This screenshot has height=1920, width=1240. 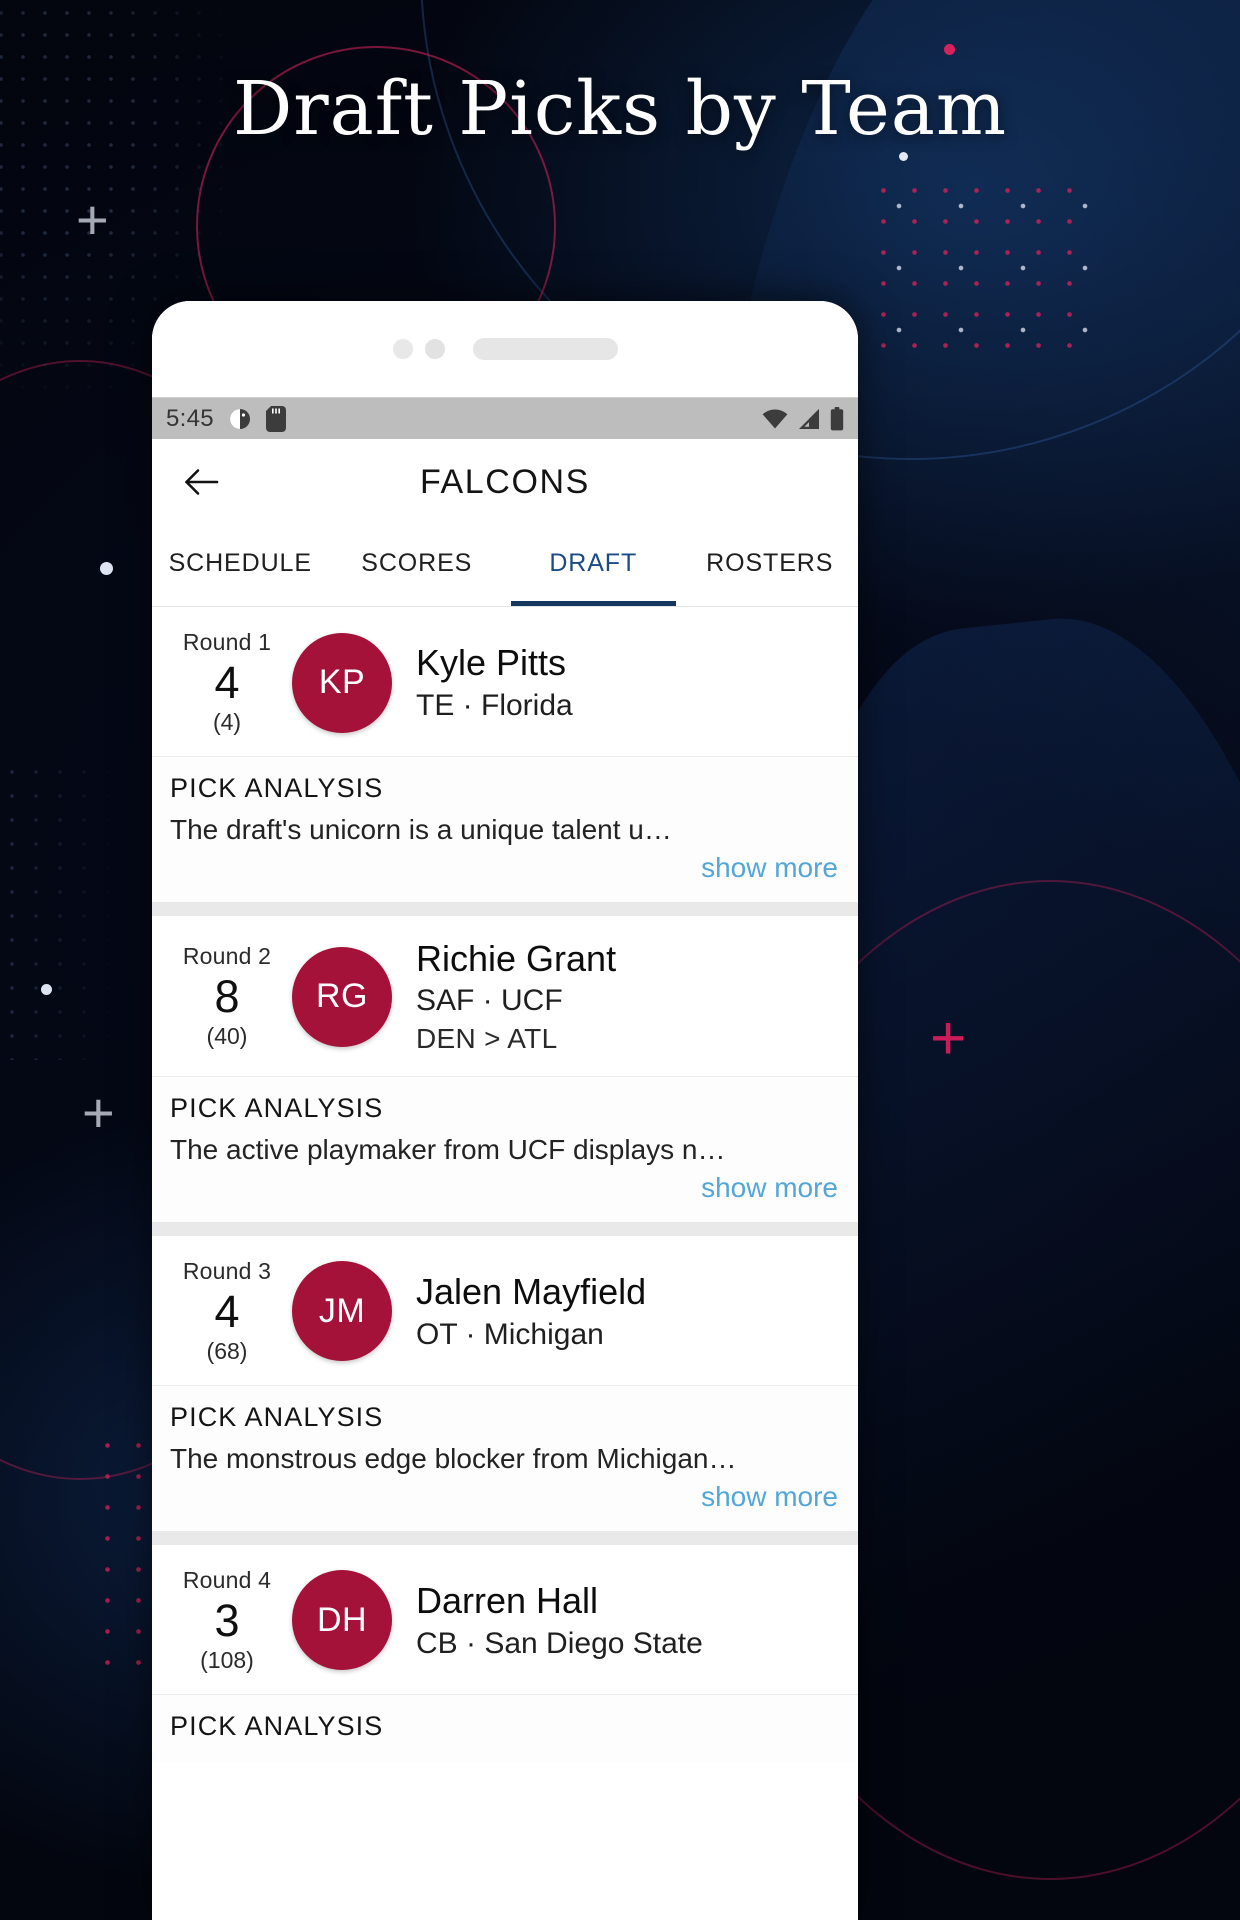 I want to click on pick-round-label: Round 4, so click(x=227, y=1579).